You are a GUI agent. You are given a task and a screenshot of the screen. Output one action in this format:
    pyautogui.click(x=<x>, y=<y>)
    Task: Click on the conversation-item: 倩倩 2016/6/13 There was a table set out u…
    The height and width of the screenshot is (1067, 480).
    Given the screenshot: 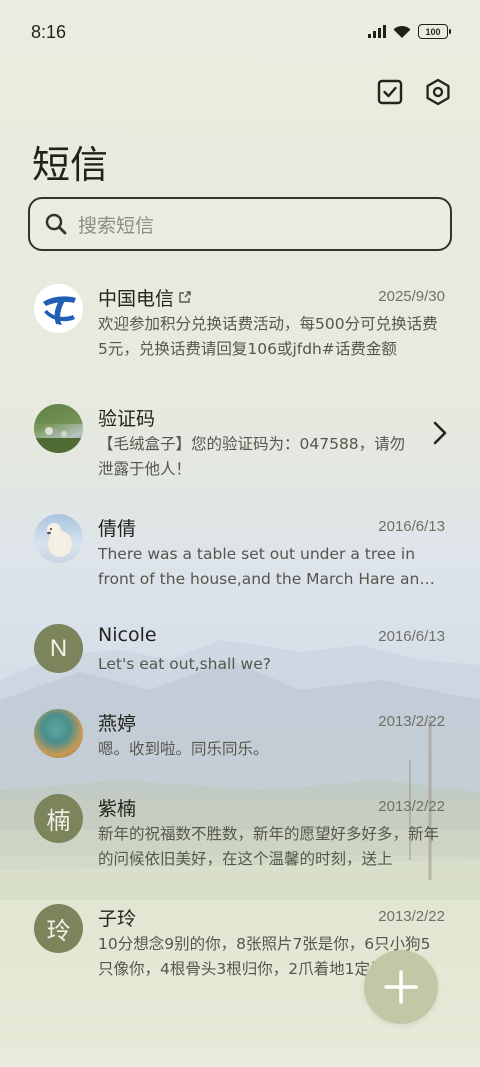 What is the action you would take?
    pyautogui.click(x=240, y=555)
    